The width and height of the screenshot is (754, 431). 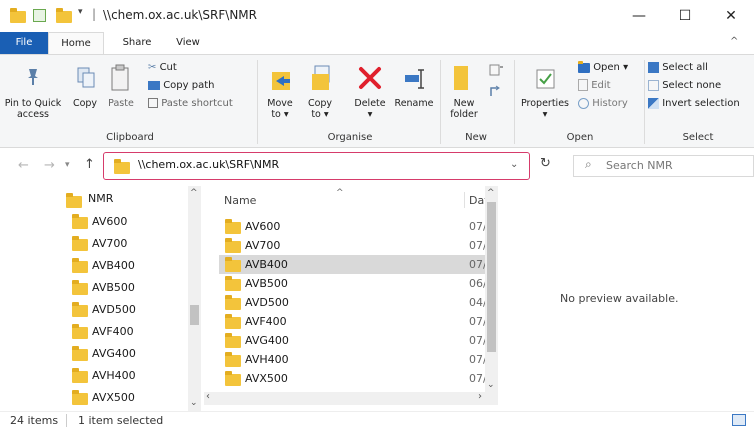 I want to click on nav-item: AVH400, so click(x=125, y=376).